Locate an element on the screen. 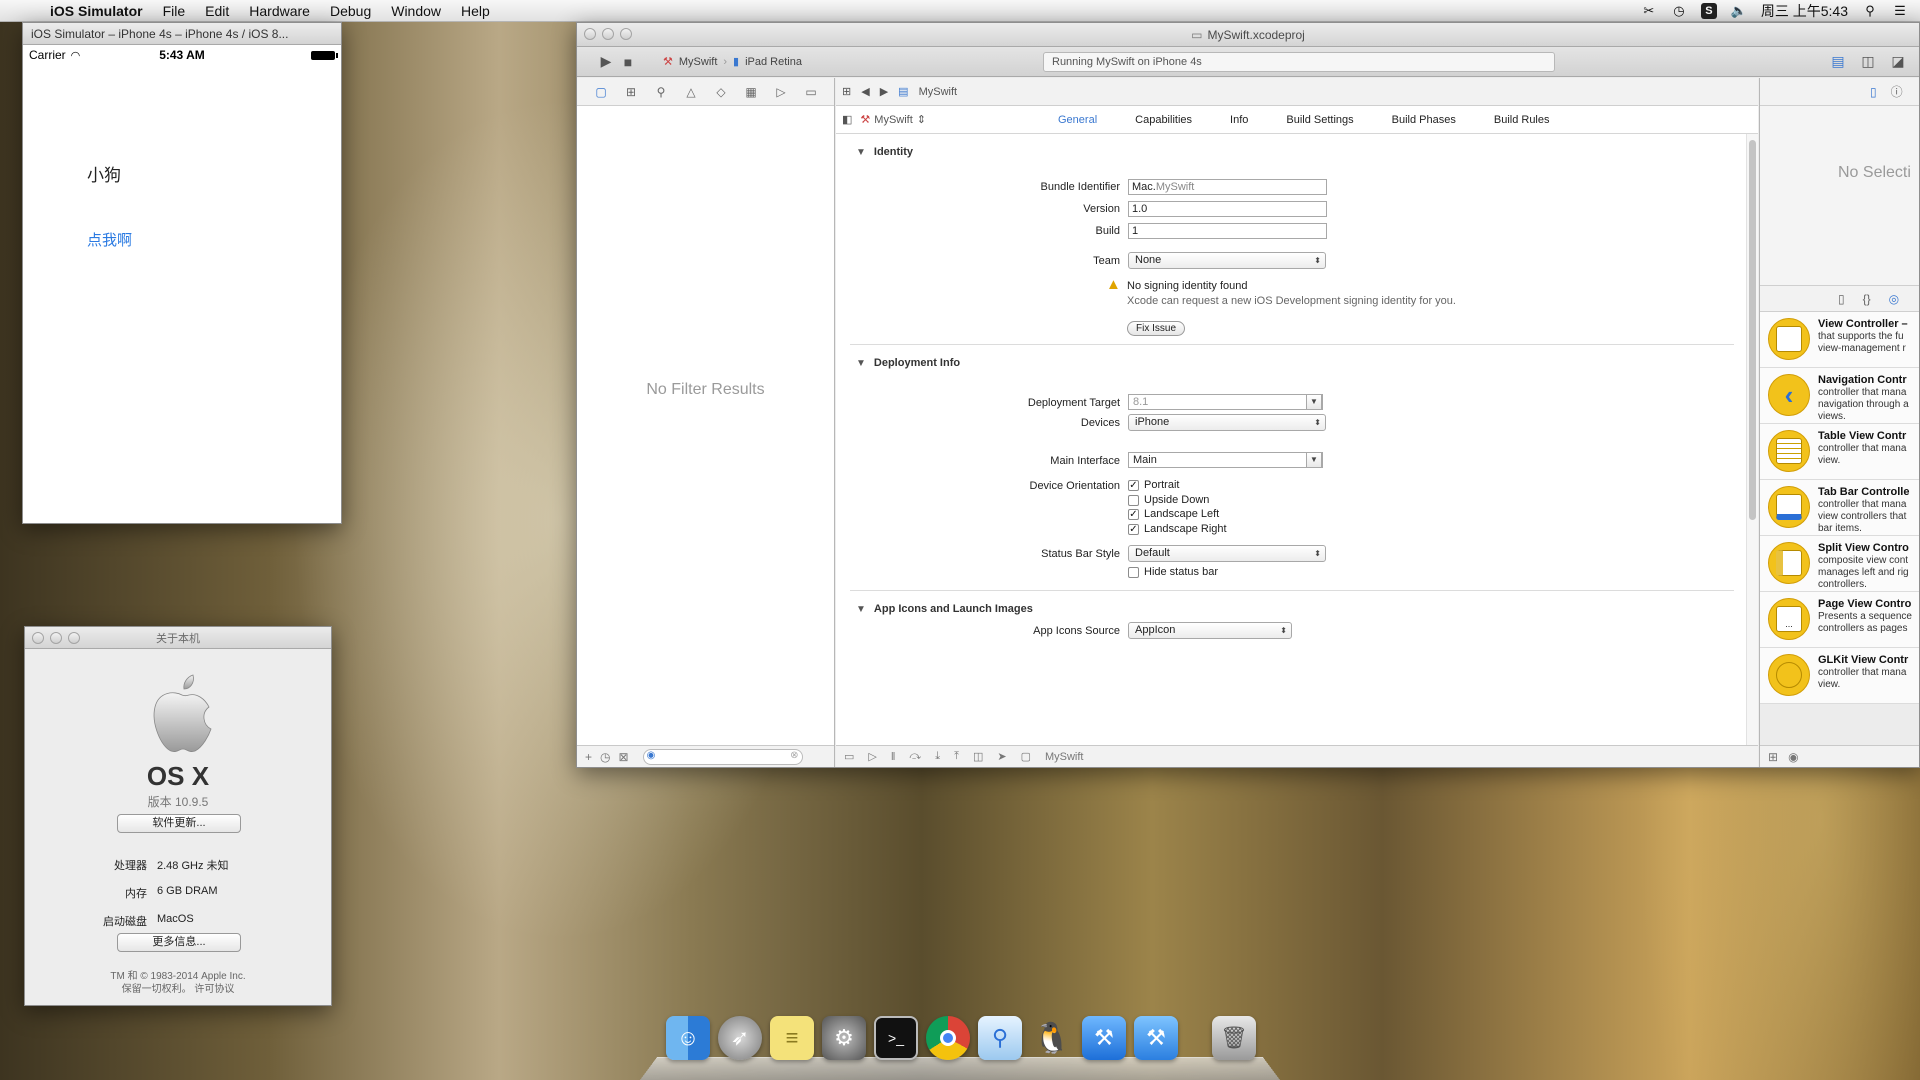  log-navigator-icon: ▭ is located at coordinates (811, 92).